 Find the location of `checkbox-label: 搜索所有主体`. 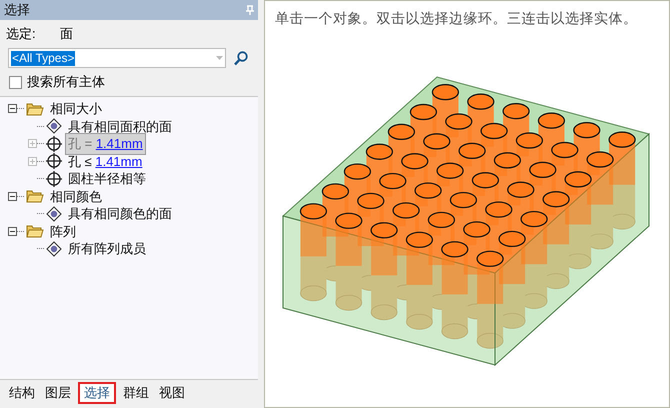

checkbox-label: 搜索所有主体 is located at coordinates (66, 82).